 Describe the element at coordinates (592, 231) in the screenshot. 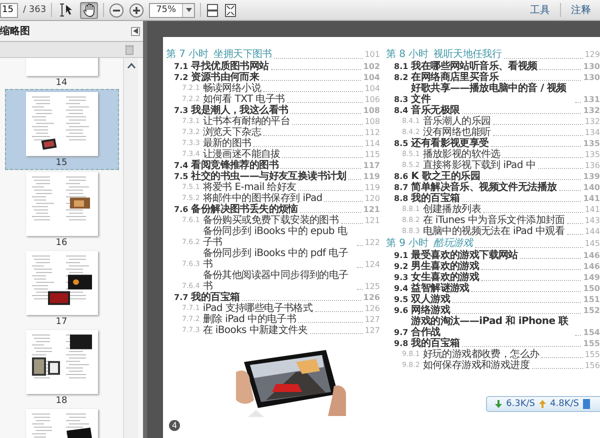

I see `entry-page-number: 144` at that location.